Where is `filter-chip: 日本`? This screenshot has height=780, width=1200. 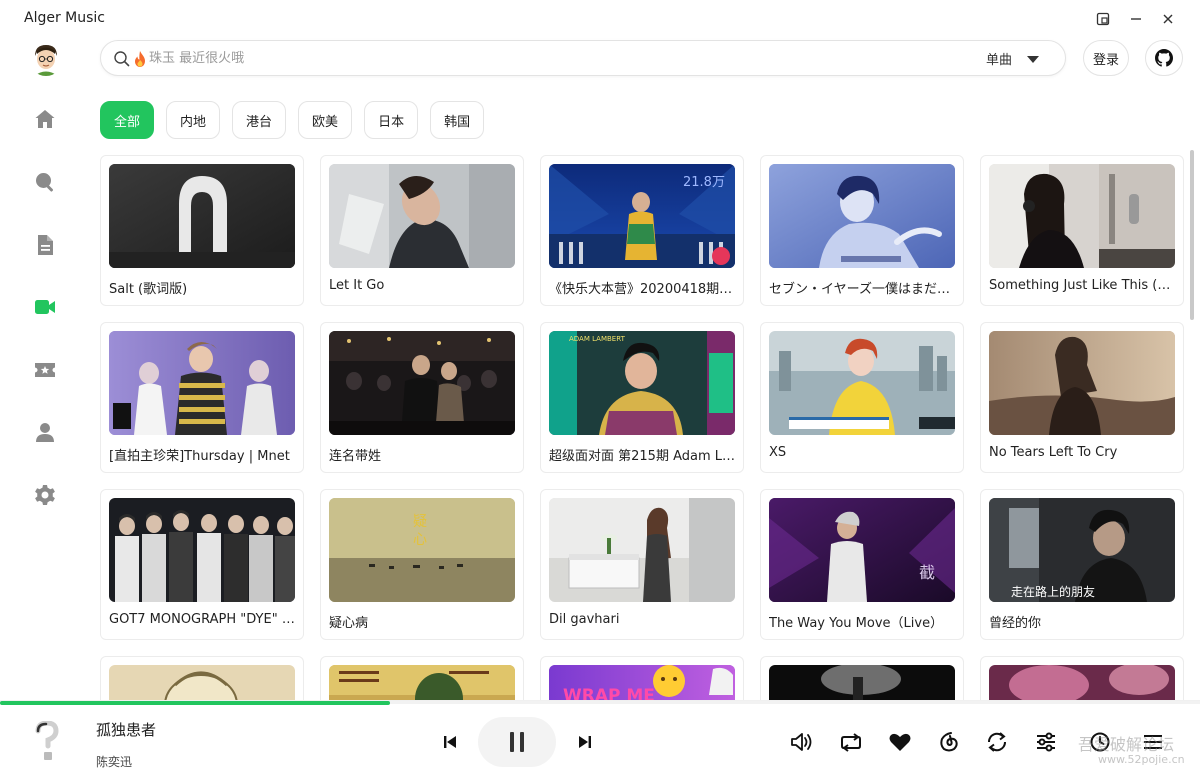 filter-chip: 日本 is located at coordinates (391, 120).